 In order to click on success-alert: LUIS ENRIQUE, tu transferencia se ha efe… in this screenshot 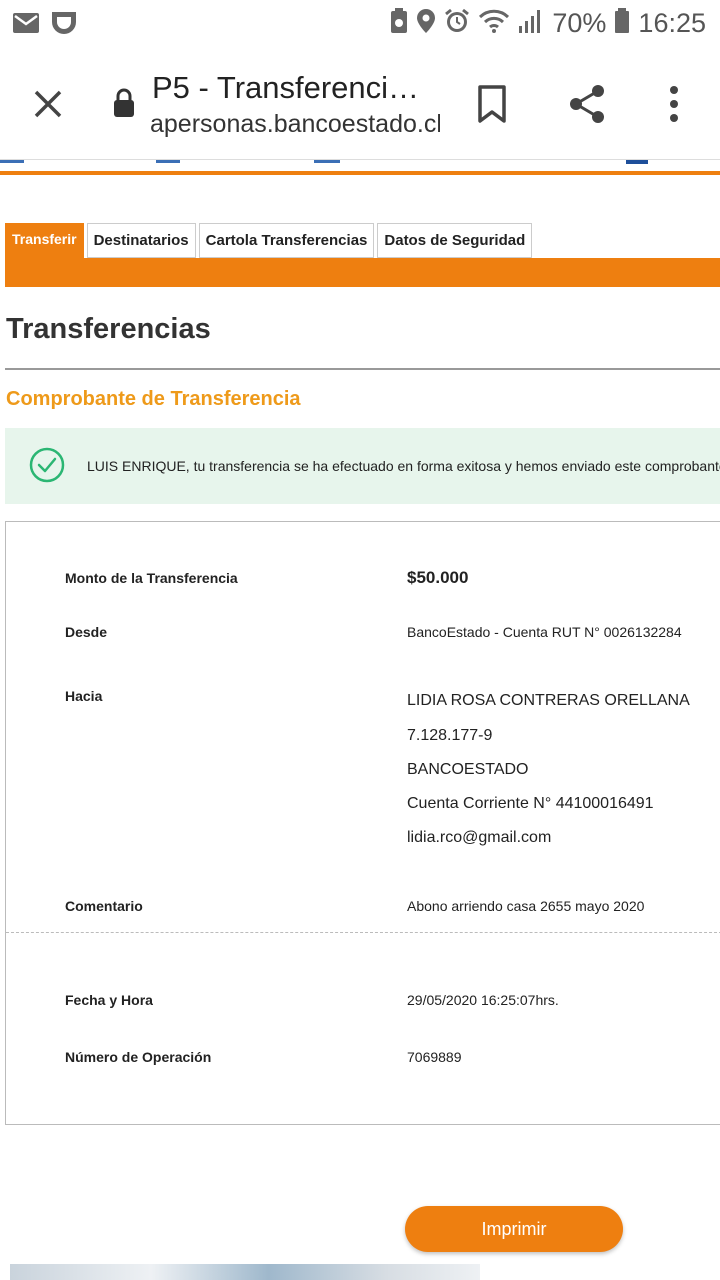, I will do `click(362, 466)`.